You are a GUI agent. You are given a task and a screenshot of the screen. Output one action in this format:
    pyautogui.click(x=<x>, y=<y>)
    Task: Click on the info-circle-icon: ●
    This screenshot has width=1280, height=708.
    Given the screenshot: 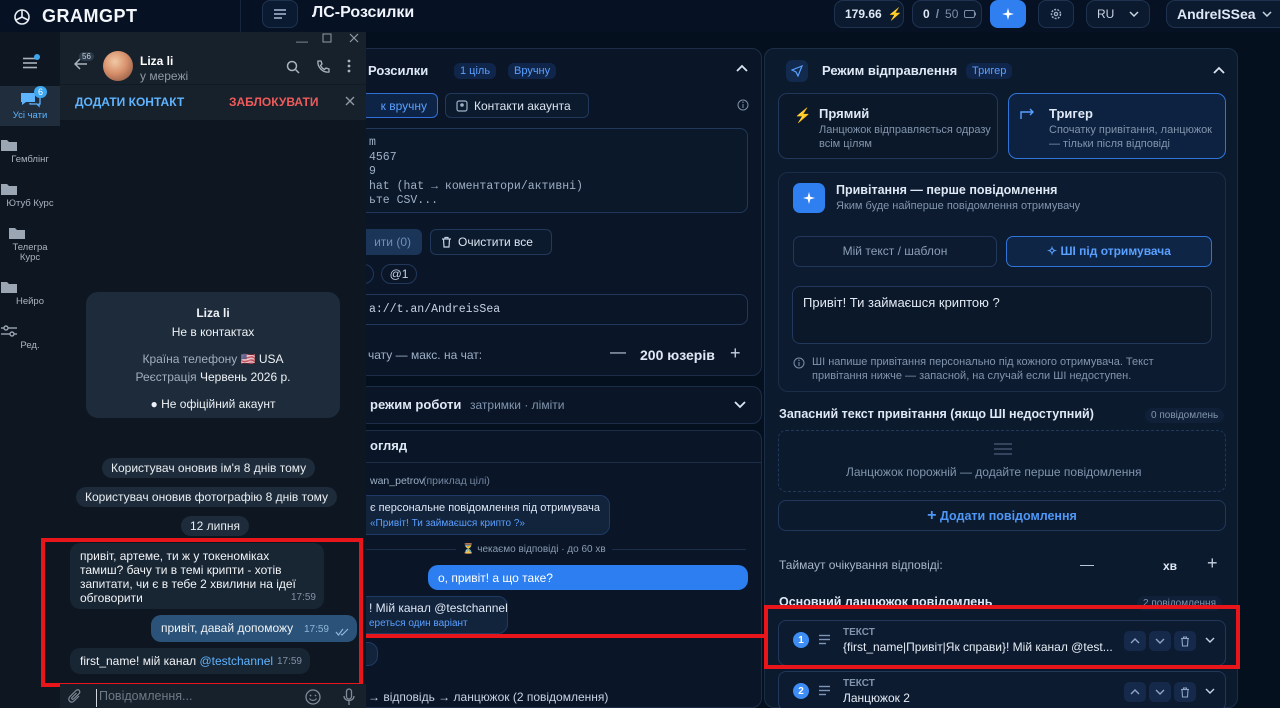 What is the action you would take?
    pyautogui.click(x=154, y=404)
    